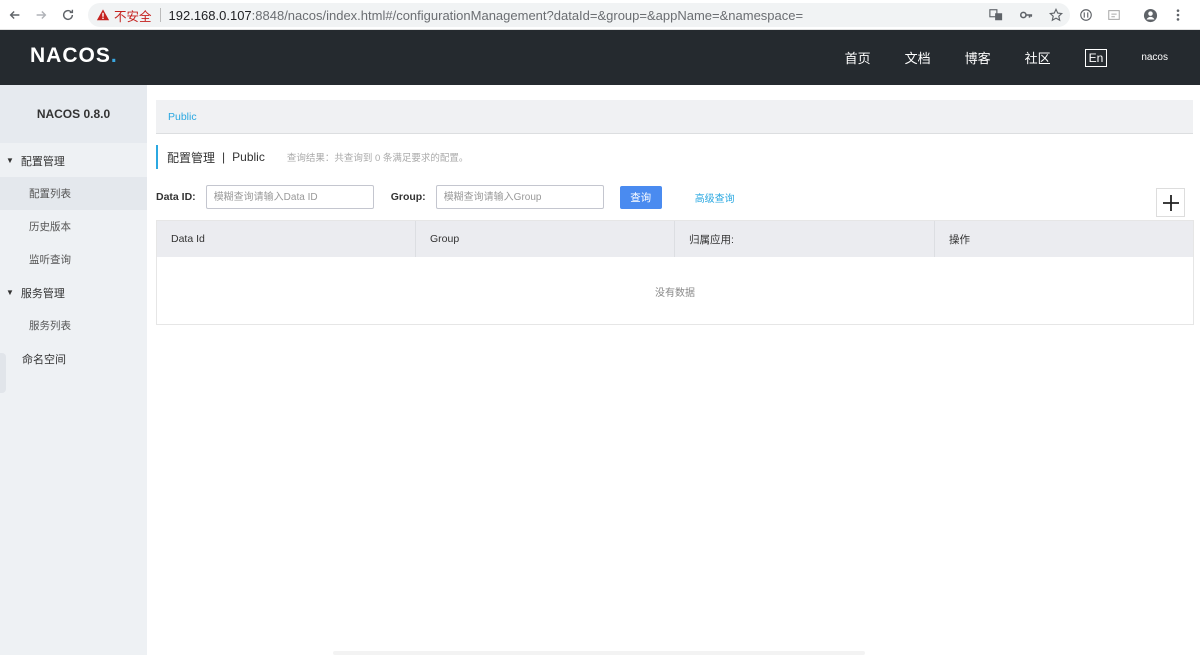  What do you see at coordinates (176, 197) in the screenshot?
I see `dataid-label: Data ID:` at bounding box center [176, 197].